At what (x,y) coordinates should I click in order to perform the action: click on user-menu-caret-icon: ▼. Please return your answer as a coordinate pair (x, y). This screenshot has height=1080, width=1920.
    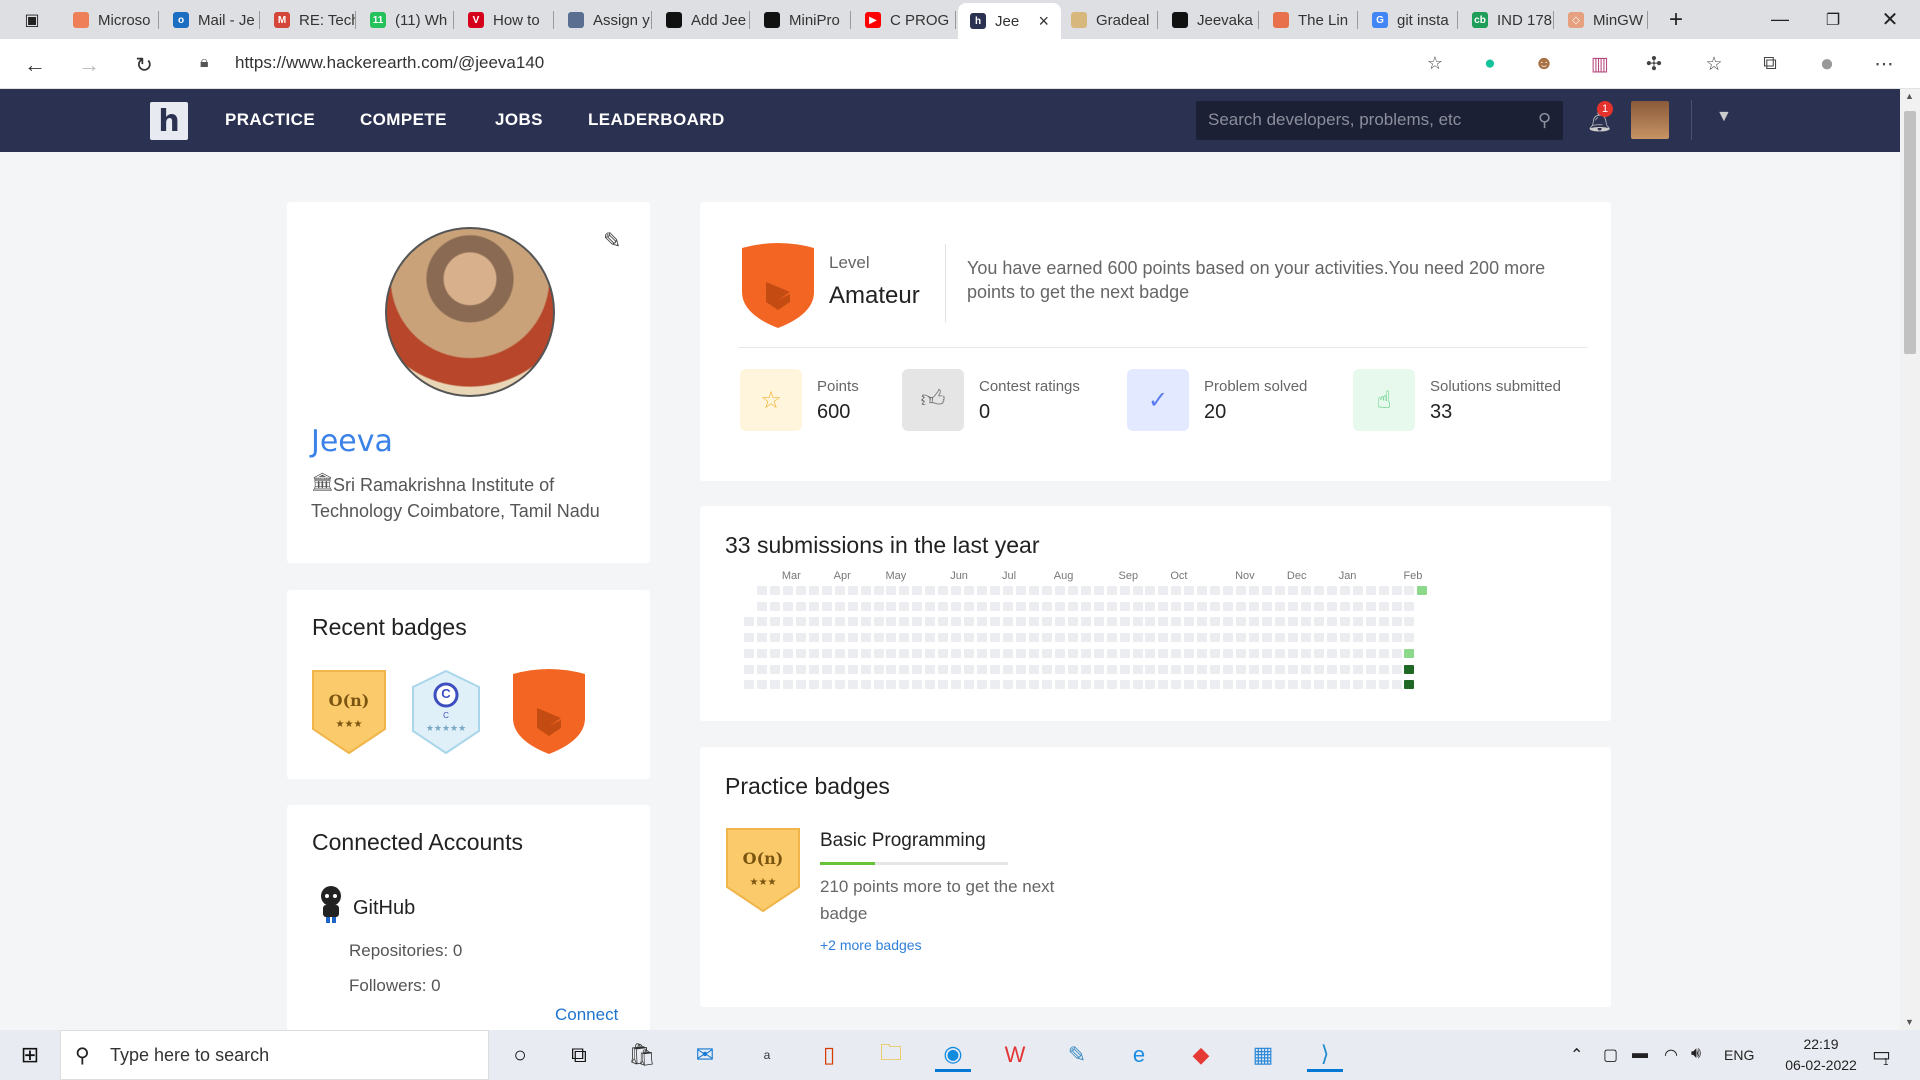
    Looking at the image, I should click on (1724, 117).